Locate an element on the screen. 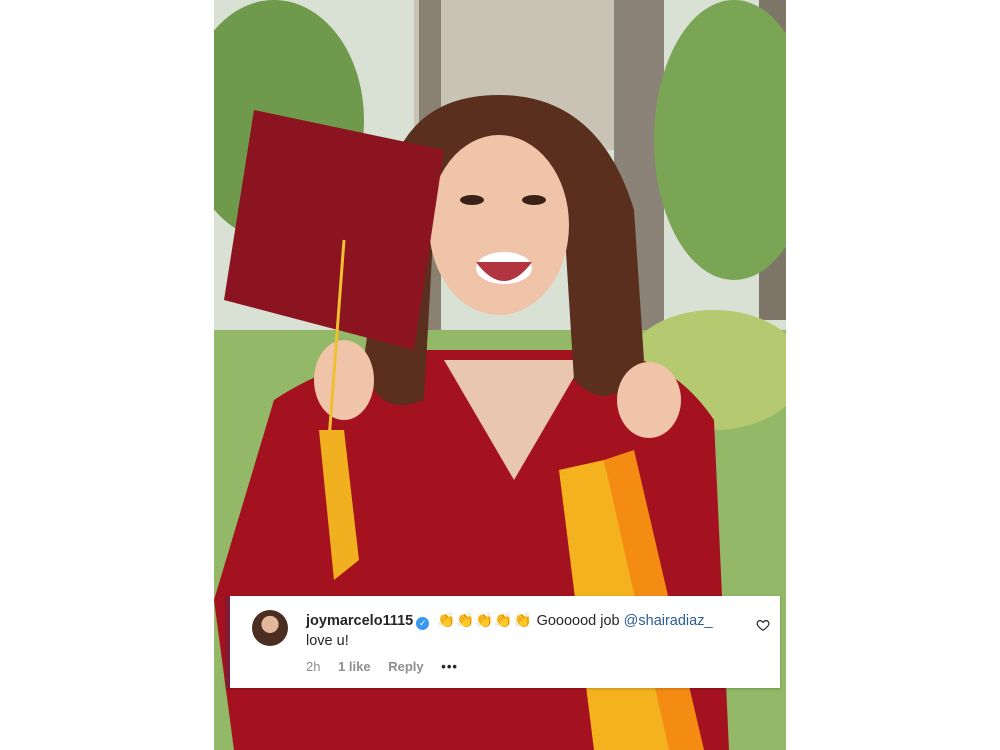 The width and height of the screenshot is (1000, 750). comment-message: Goooood job is located at coordinates (578, 621).